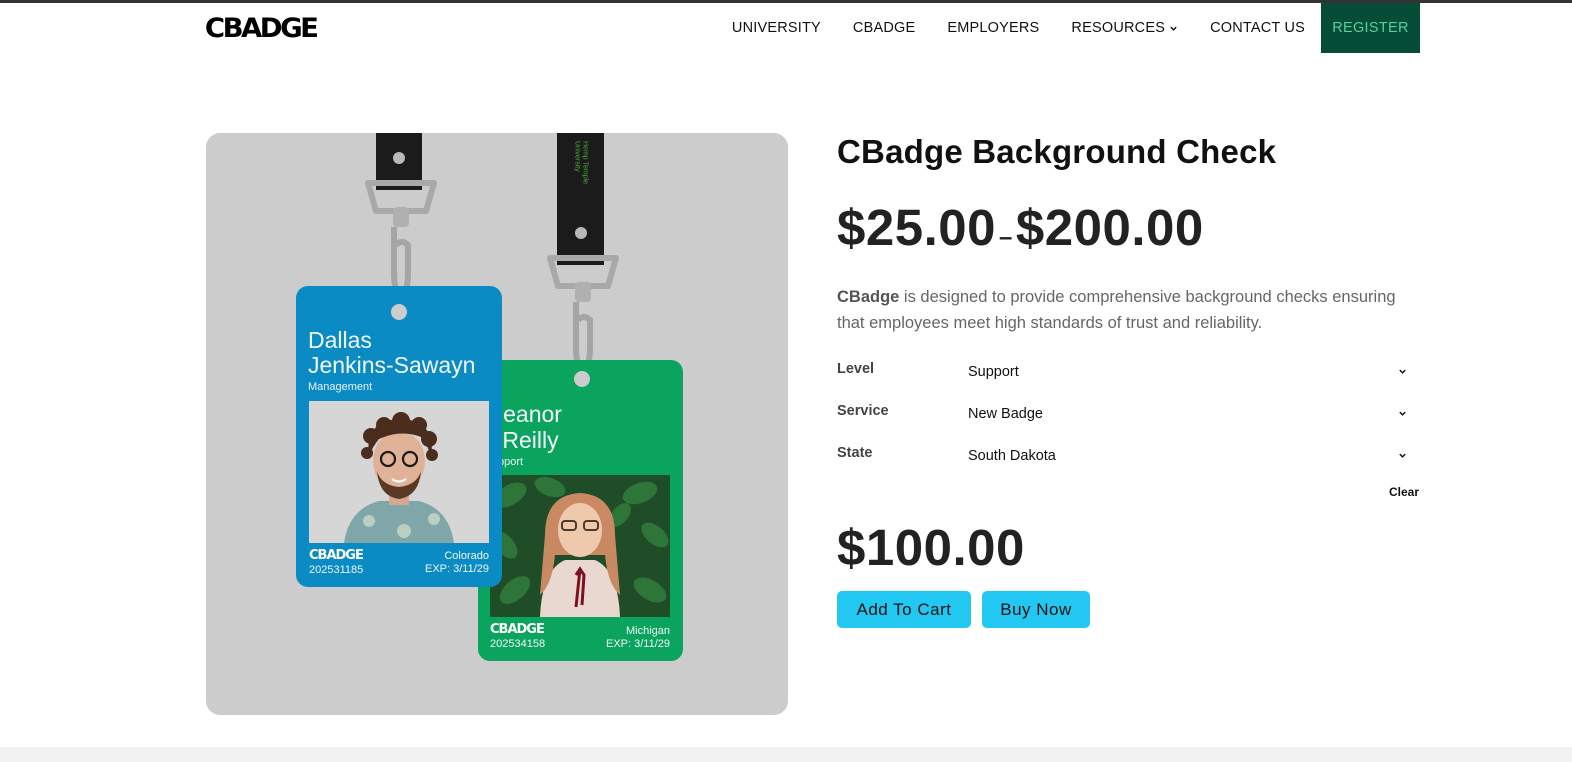 The image size is (1572, 762). I want to click on option-state-label: State, so click(855, 453).